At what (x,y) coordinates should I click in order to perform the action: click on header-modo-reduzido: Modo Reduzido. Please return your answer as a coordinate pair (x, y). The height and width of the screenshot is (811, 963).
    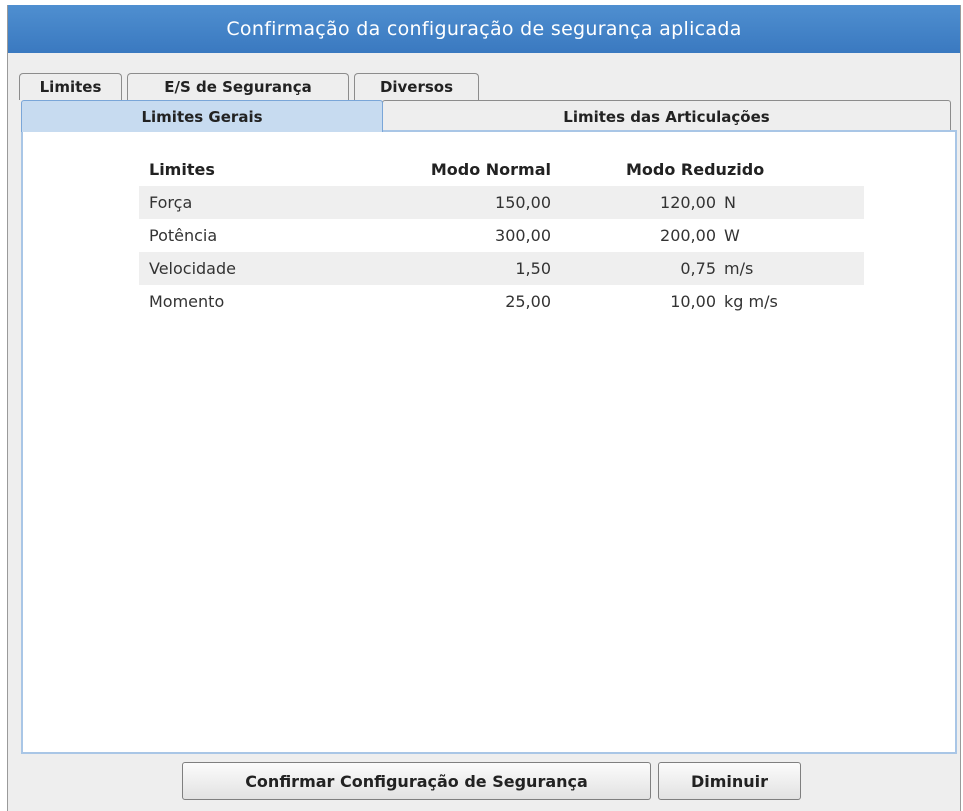
    Looking at the image, I should click on (695, 169).